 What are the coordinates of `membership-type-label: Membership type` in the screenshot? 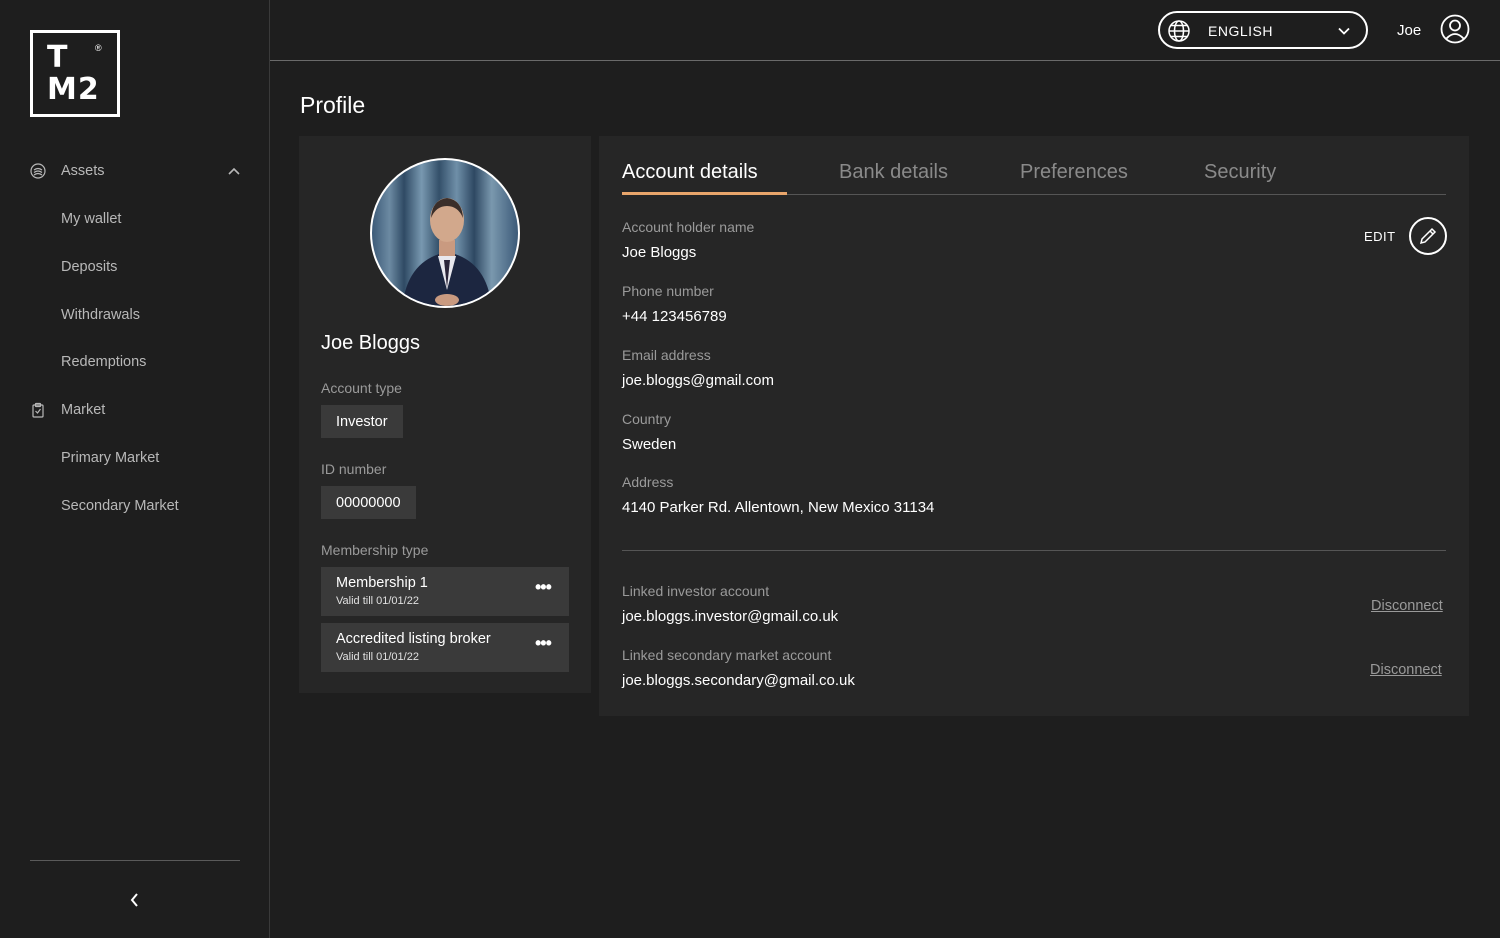 It's located at (375, 550).